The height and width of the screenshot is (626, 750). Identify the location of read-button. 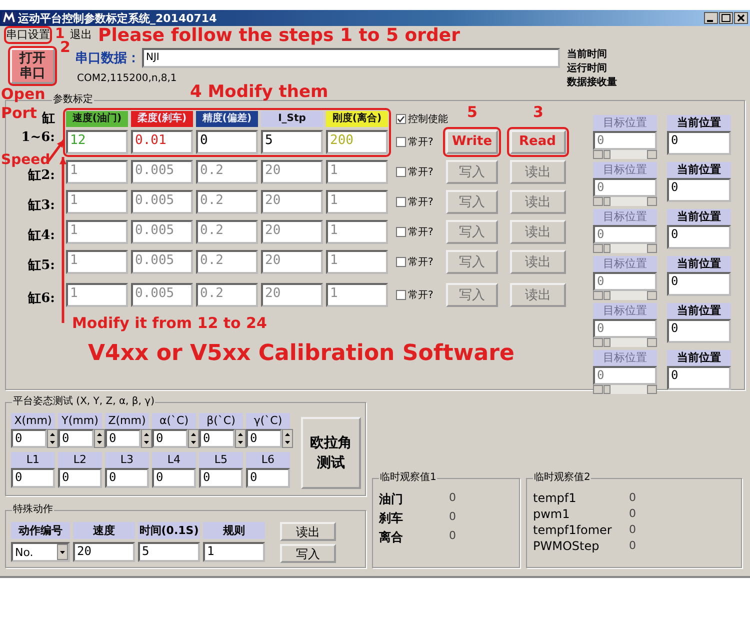
(538, 142).